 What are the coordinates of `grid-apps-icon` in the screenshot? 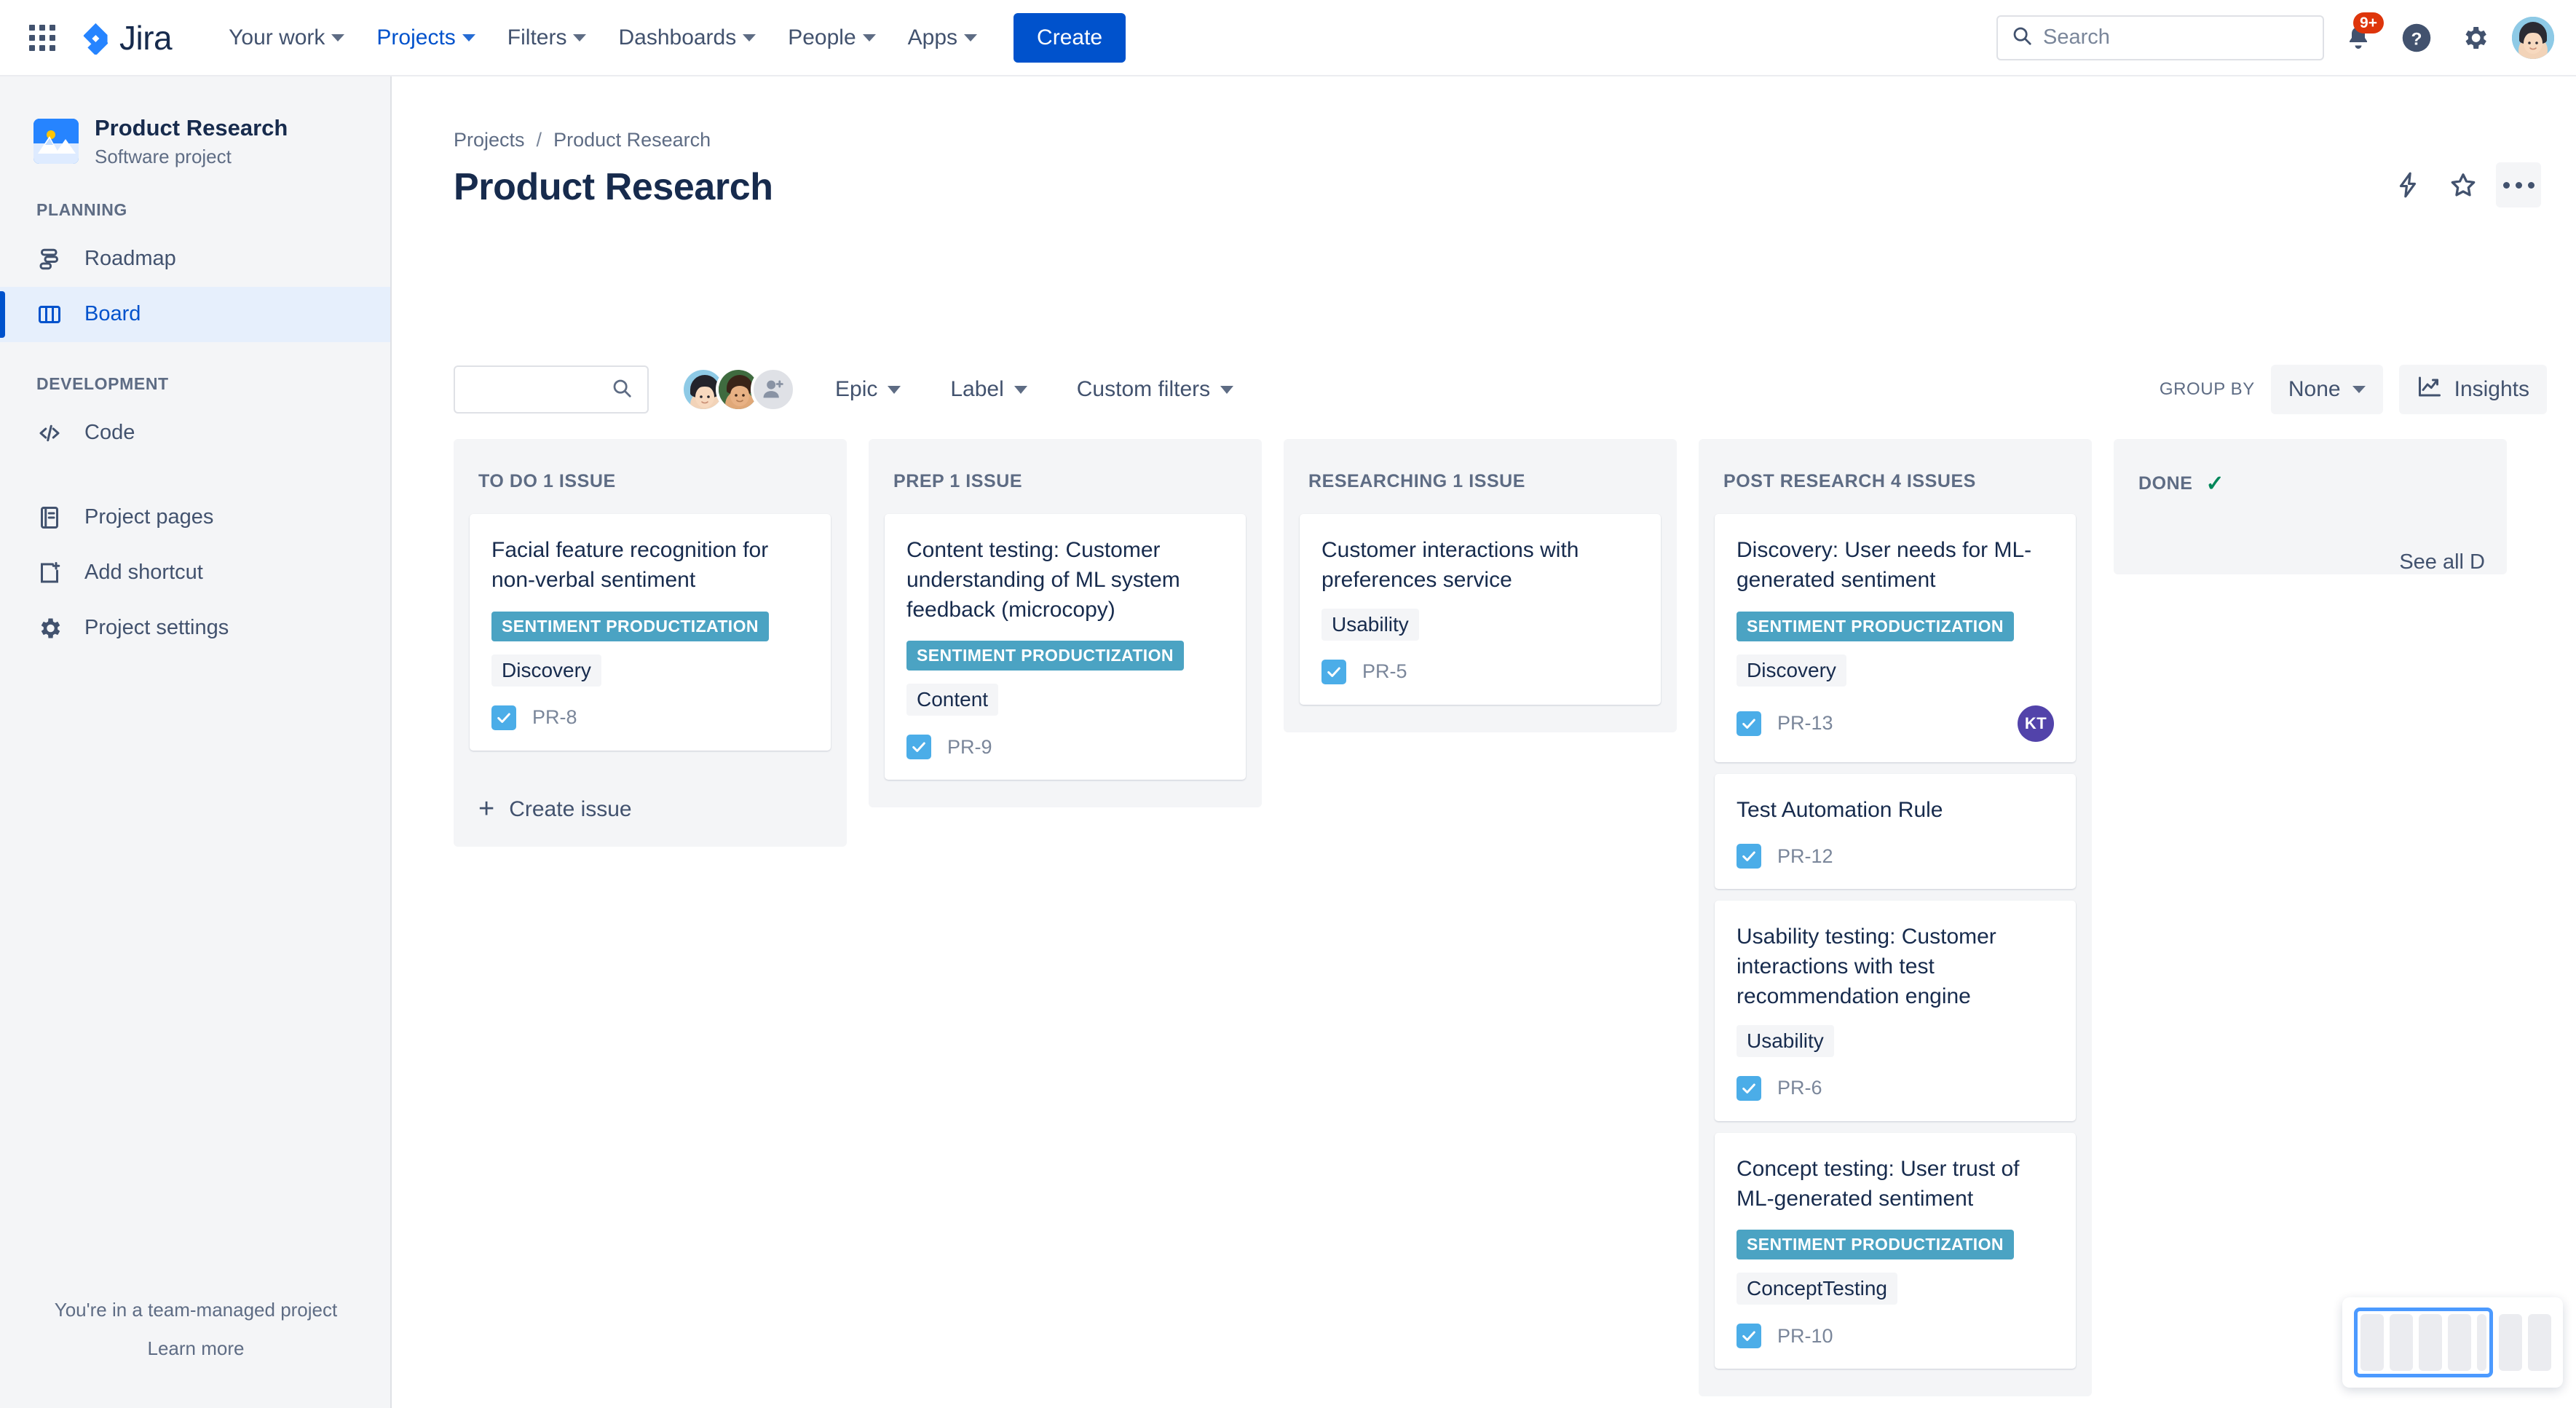 It's located at (43, 37).